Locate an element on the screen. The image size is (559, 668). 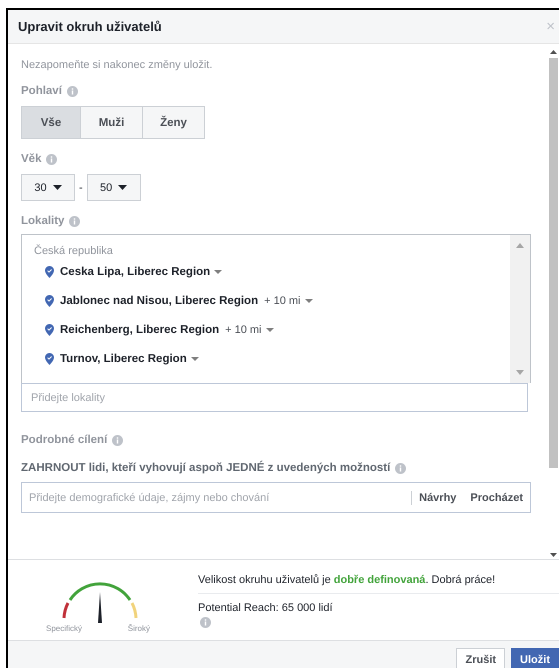
browse-link: Procházet is located at coordinates (496, 498).